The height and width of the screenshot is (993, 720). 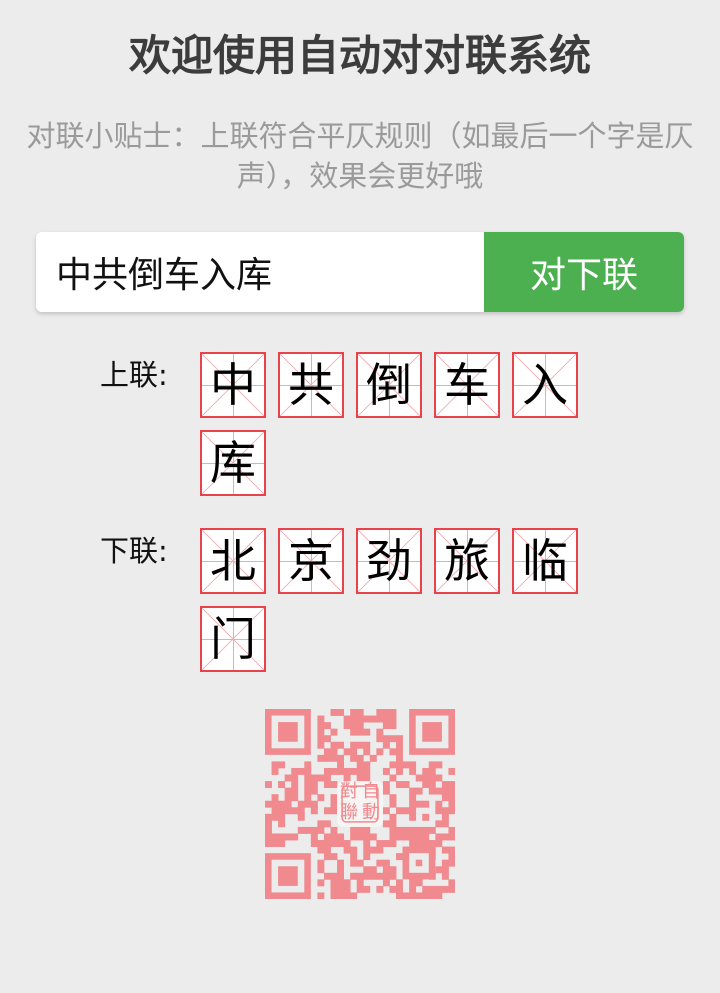 I want to click on lower-char-cell: 劲, so click(x=389, y=561).